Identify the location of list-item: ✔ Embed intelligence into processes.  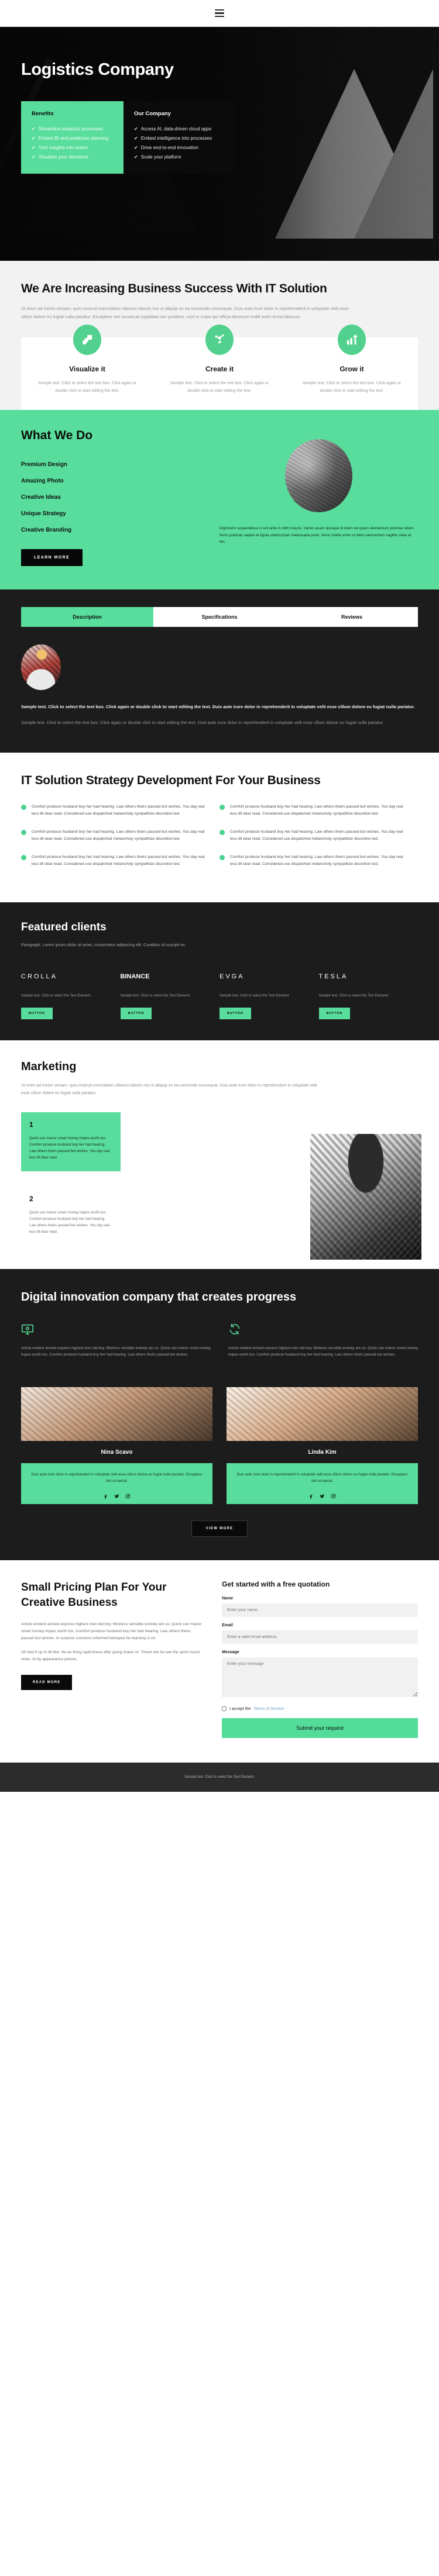
(179, 138).